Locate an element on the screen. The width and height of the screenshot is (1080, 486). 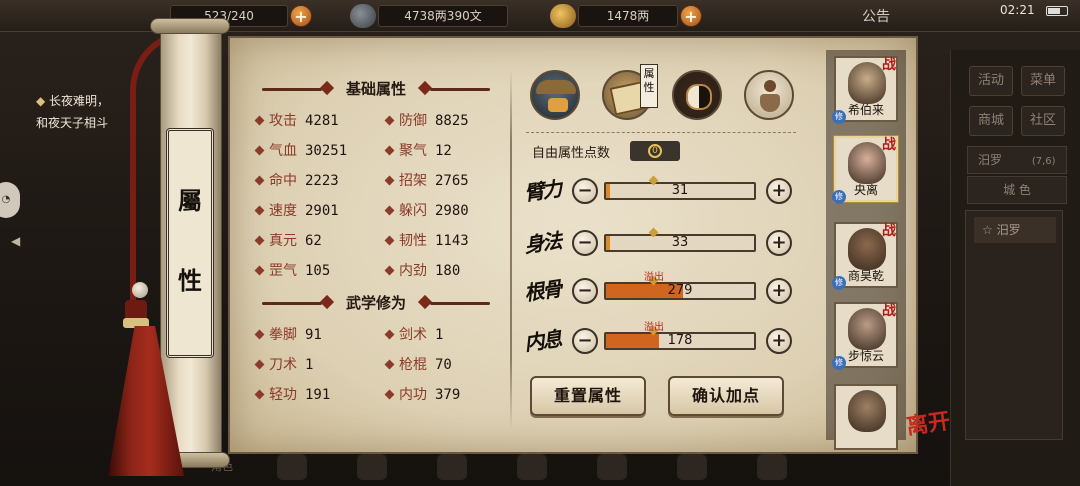
nav-martial is located at coordinates (372, 467).